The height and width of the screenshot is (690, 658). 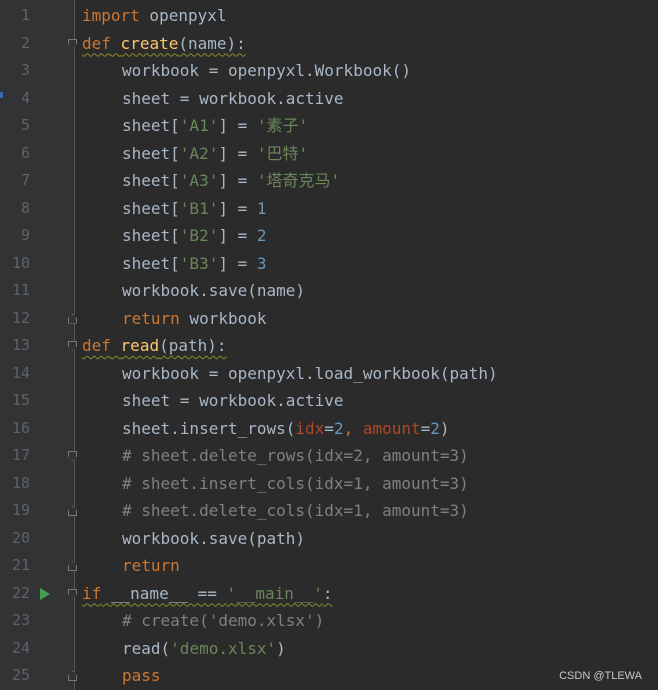 What do you see at coordinates (20, 372) in the screenshot?
I see `line-number: 14` at bounding box center [20, 372].